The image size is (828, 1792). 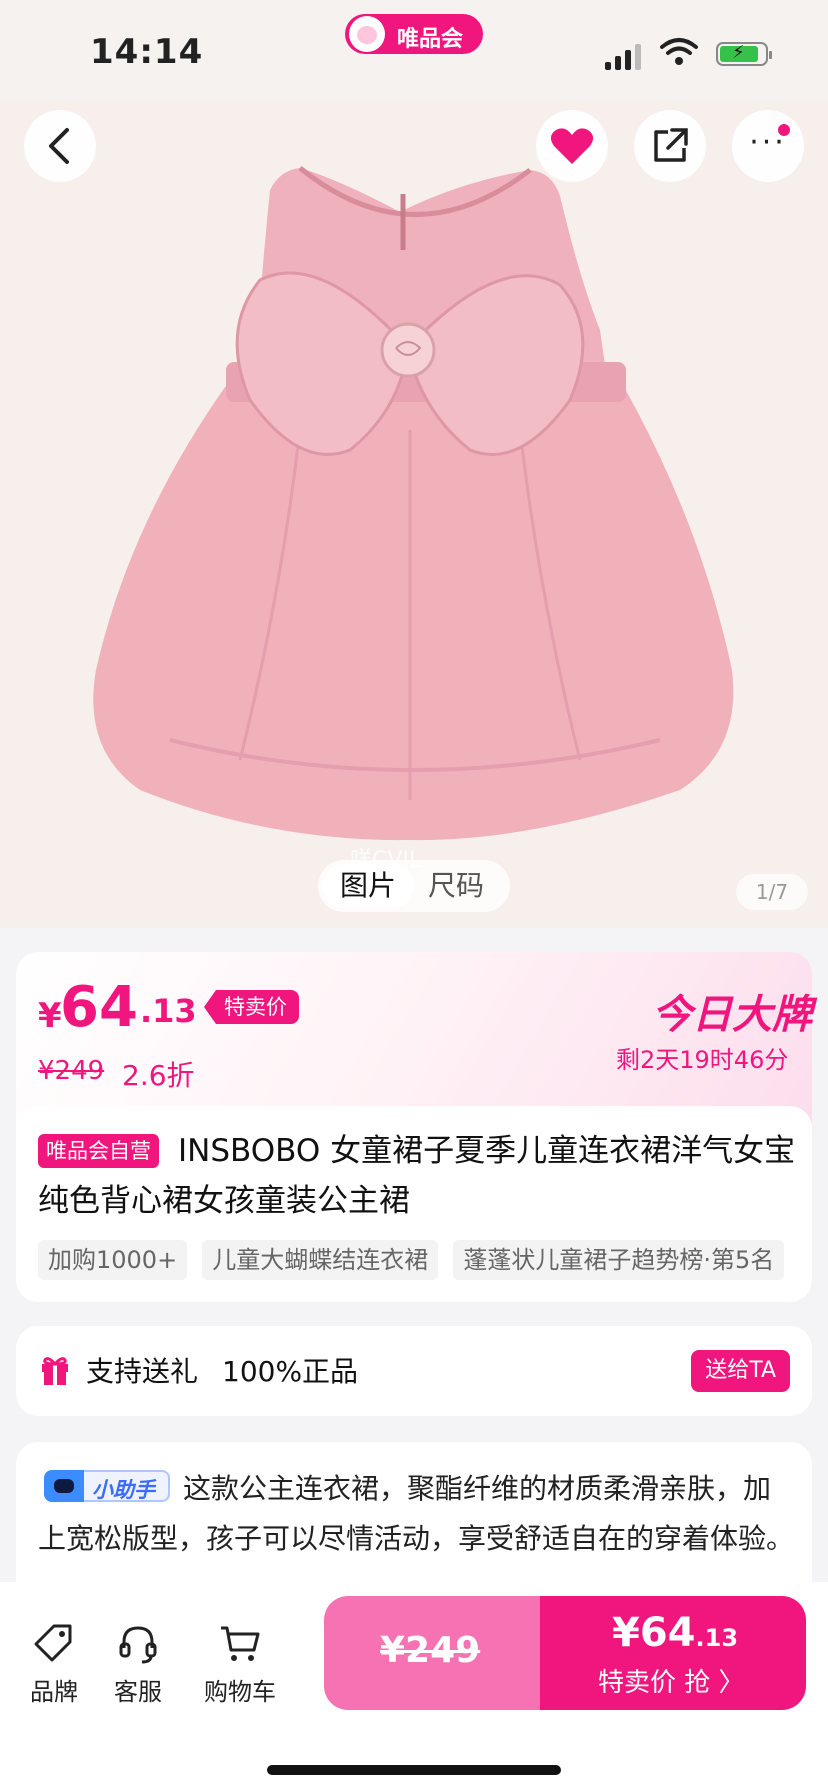 I want to click on robot-icon, so click(x=64, y=1486).